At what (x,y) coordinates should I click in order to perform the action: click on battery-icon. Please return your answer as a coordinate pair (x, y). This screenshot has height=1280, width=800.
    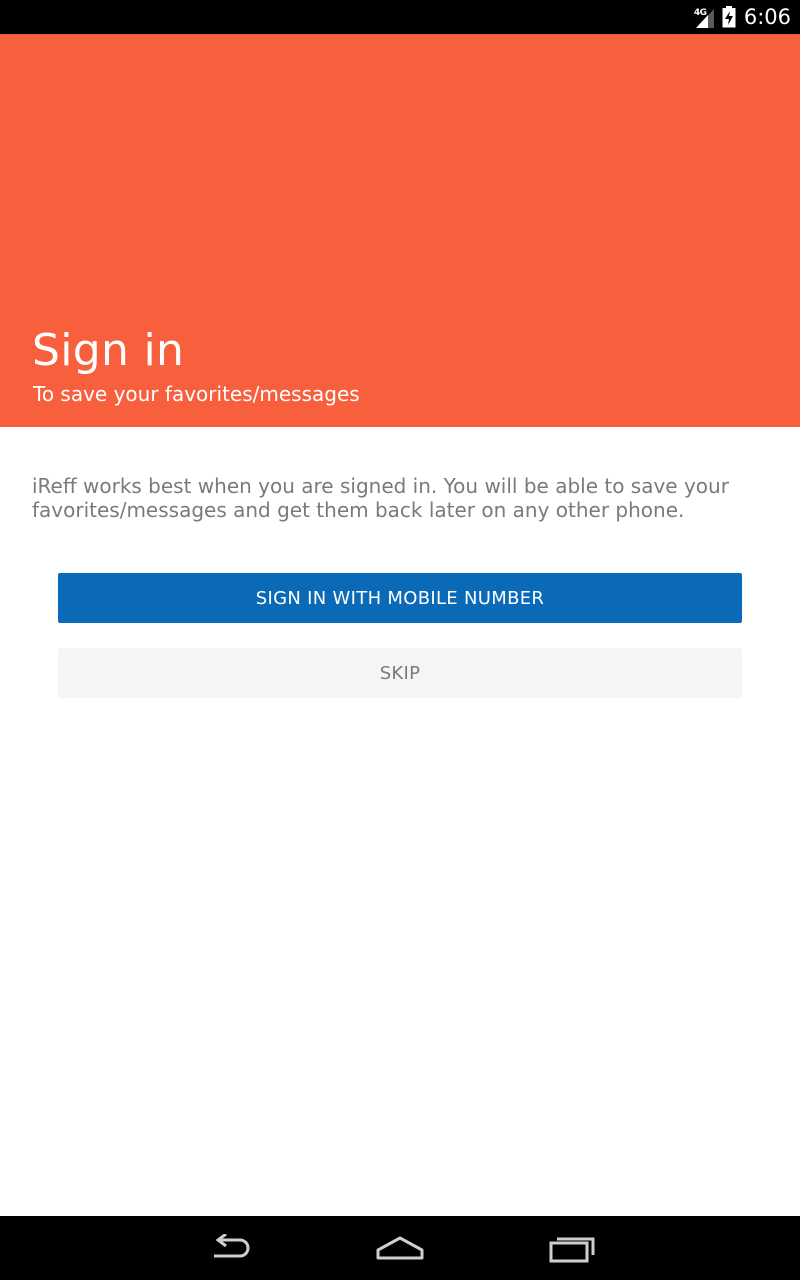
    Looking at the image, I should click on (729, 17).